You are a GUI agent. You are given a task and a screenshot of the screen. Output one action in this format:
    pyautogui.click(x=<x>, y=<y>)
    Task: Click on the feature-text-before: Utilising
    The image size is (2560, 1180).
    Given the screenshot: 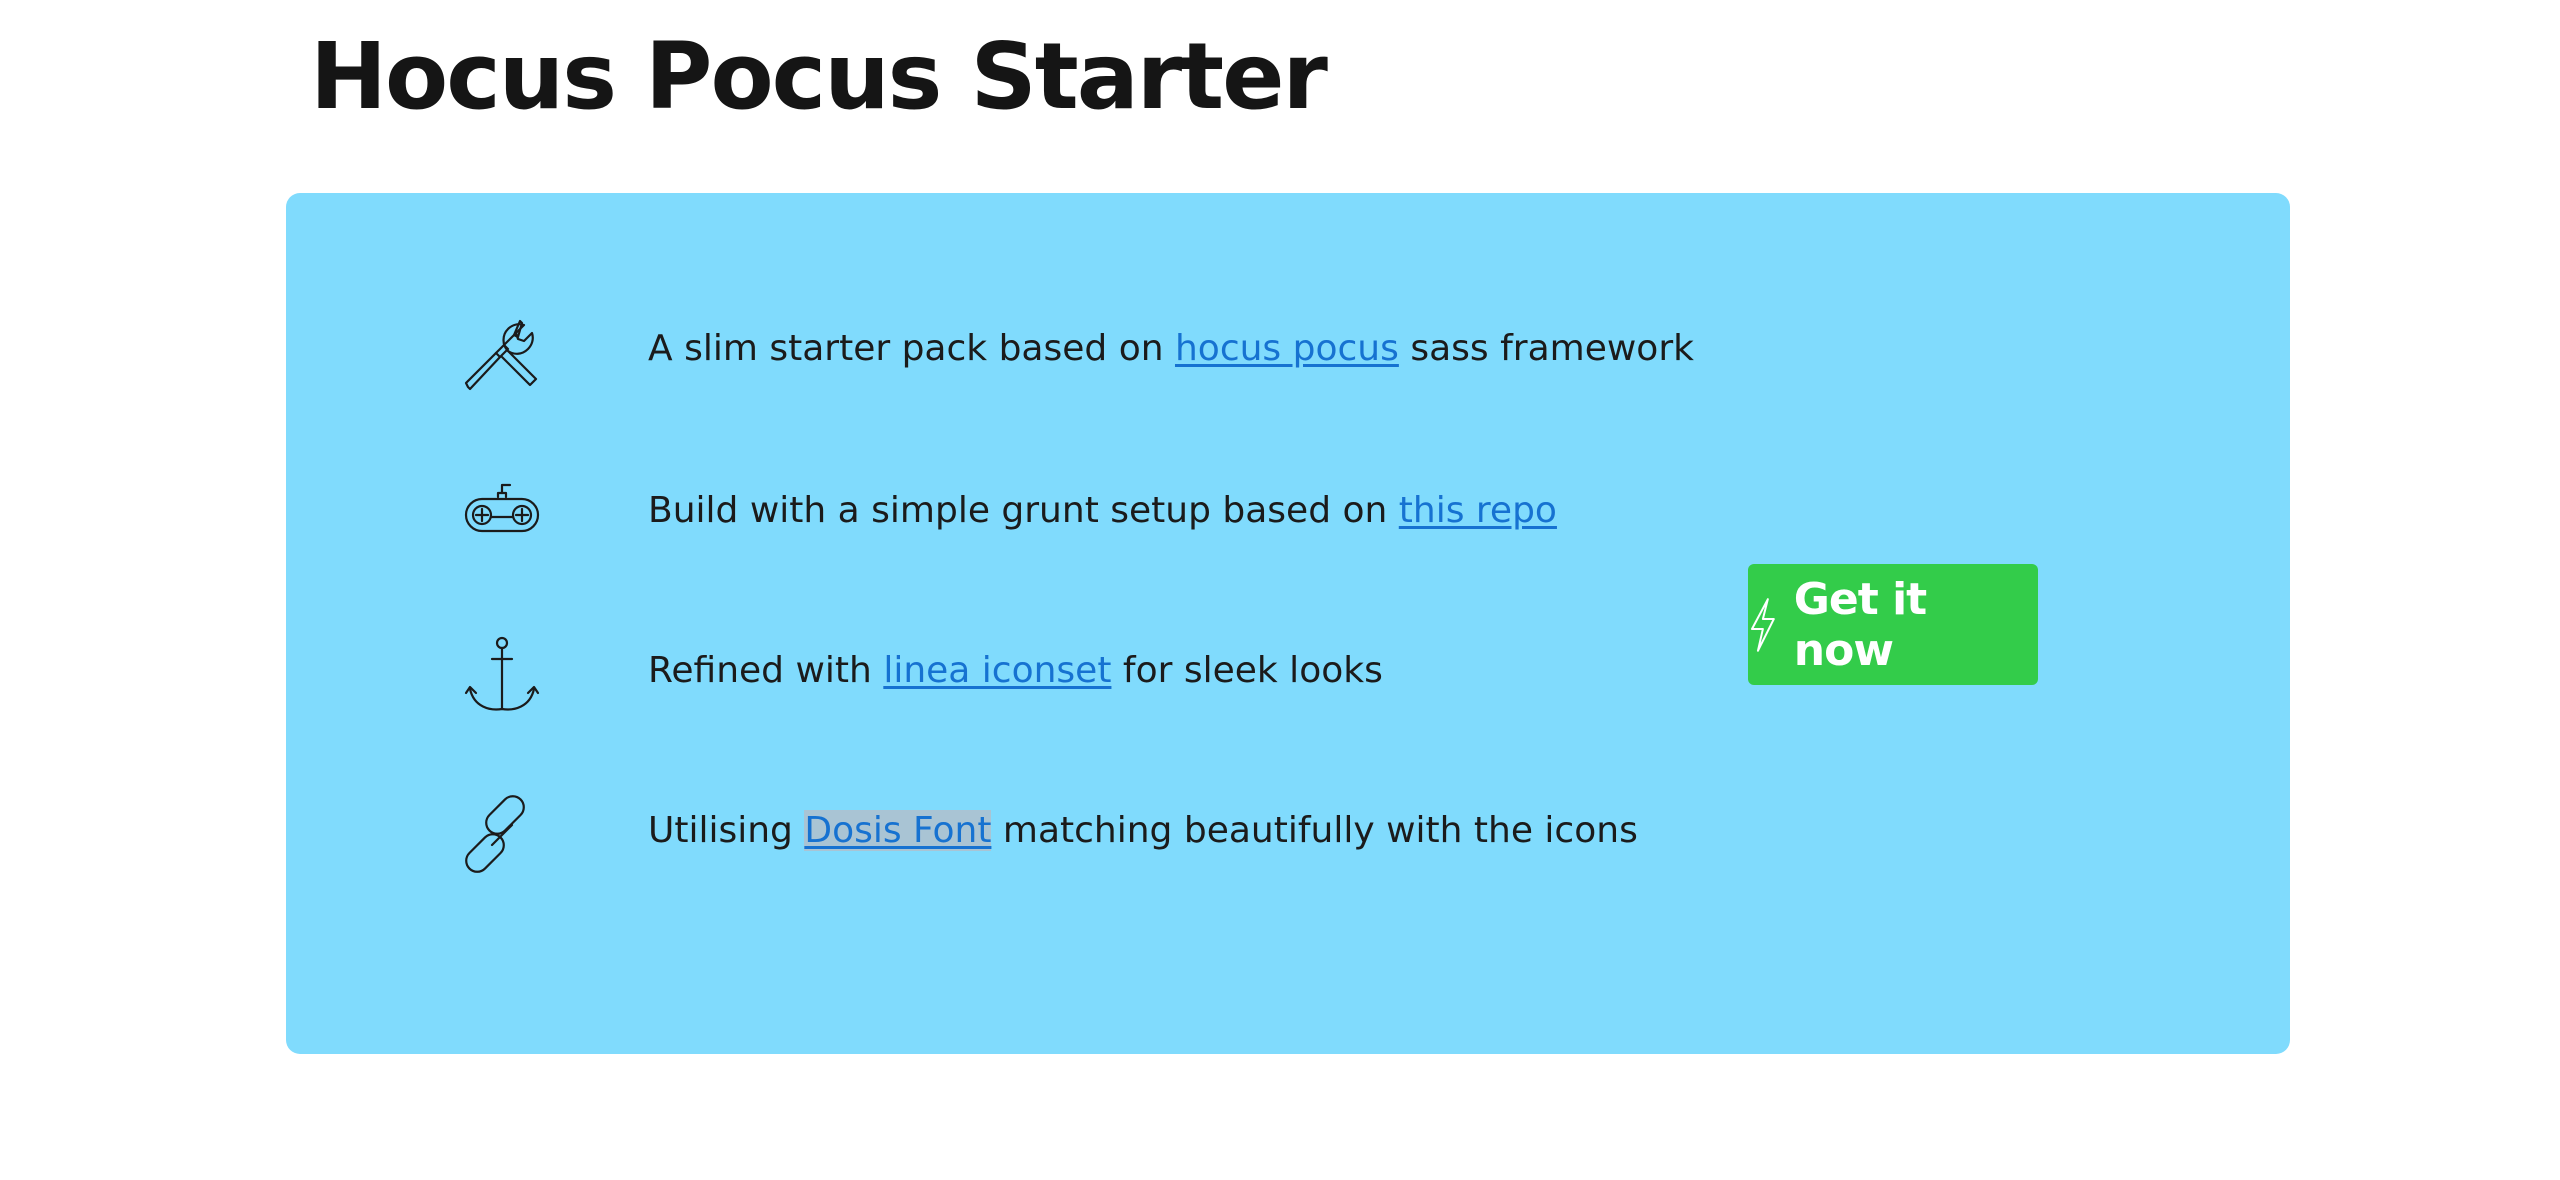 What is the action you would take?
    pyautogui.click(x=726, y=830)
    